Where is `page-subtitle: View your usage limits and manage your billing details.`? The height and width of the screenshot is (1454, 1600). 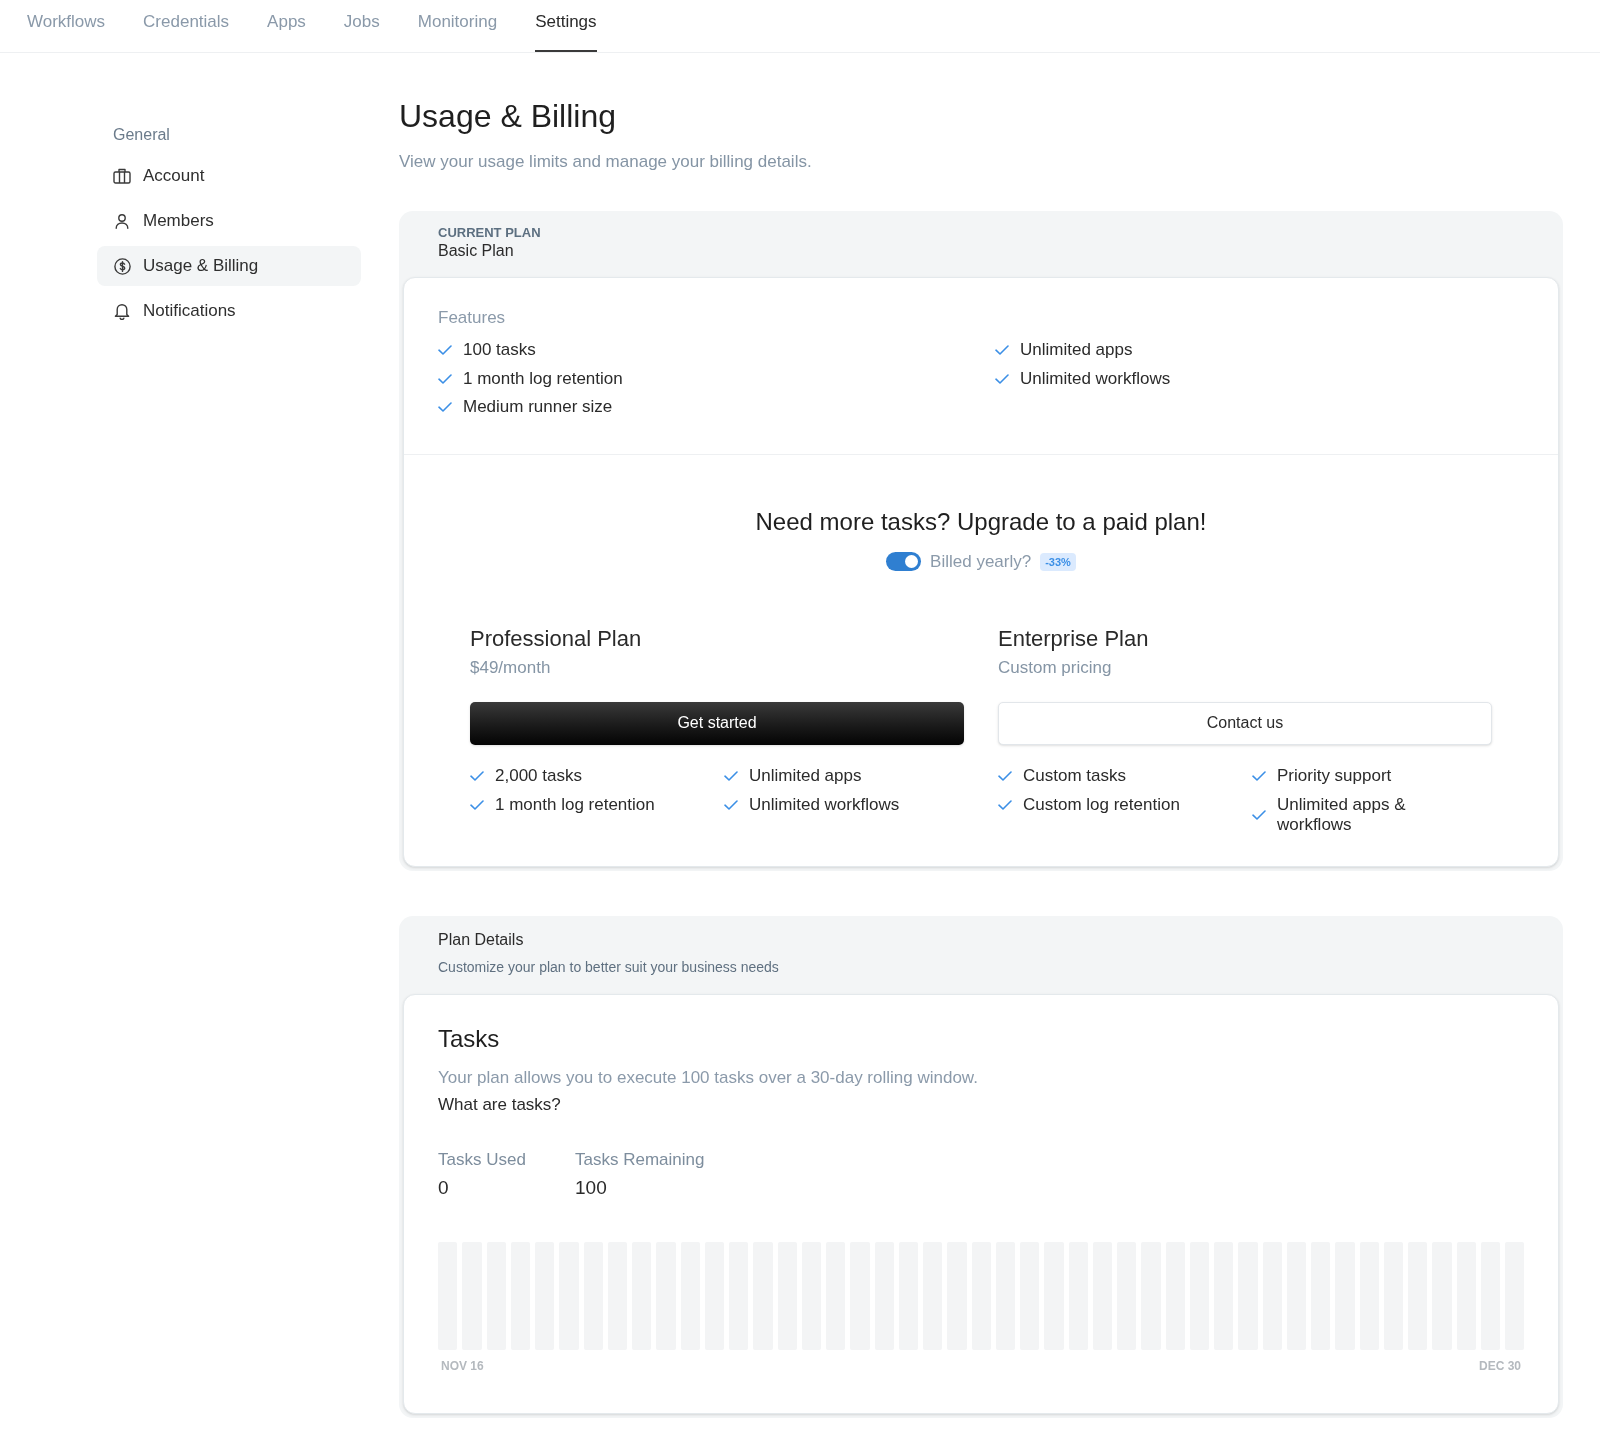 page-subtitle: View your usage limits and manage your billing details. is located at coordinates (606, 162).